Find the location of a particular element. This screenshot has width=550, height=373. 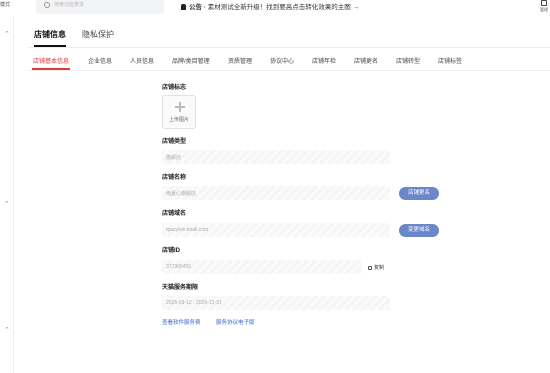

notice-text: 素材测试全新升级！找到要高点击转化效果的主图 → is located at coordinates (283, 7).